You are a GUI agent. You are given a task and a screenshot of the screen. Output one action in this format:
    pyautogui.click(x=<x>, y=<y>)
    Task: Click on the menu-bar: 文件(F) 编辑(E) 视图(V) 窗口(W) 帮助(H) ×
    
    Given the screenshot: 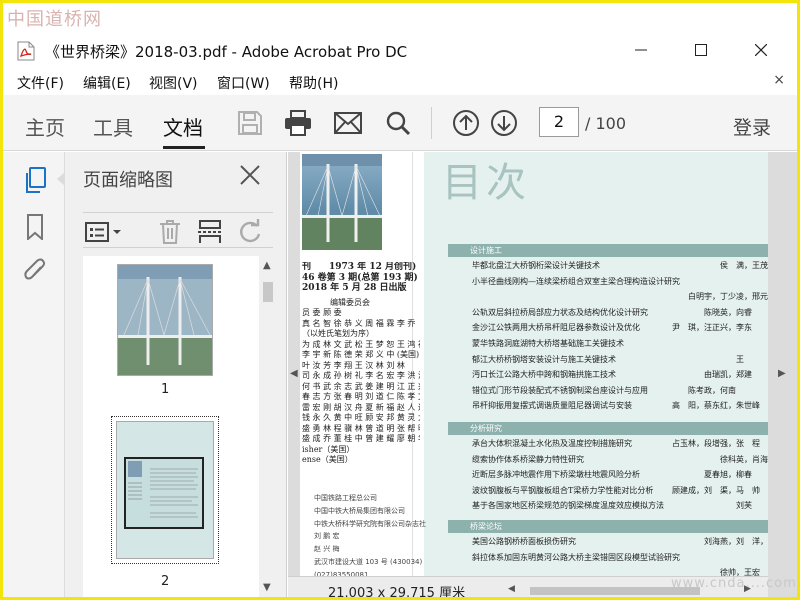 What is the action you would take?
    pyautogui.click(x=400, y=82)
    